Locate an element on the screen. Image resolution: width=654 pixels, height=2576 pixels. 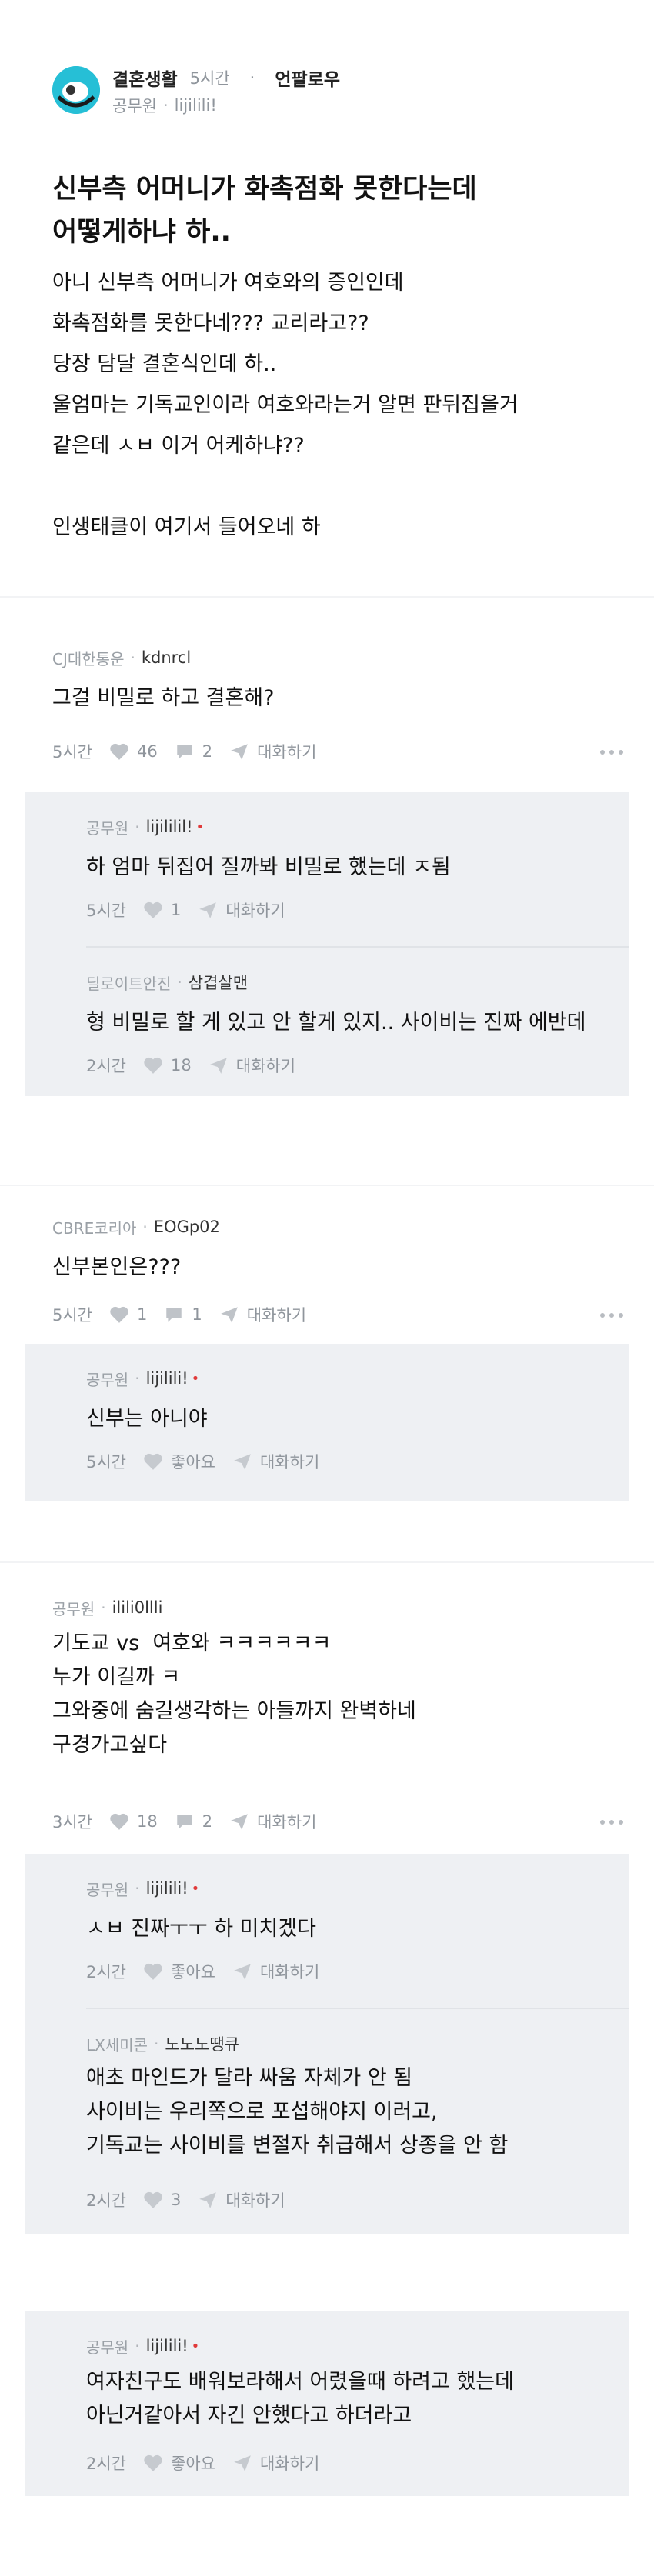
channel-name: 결혼생활 is located at coordinates (145, 78).